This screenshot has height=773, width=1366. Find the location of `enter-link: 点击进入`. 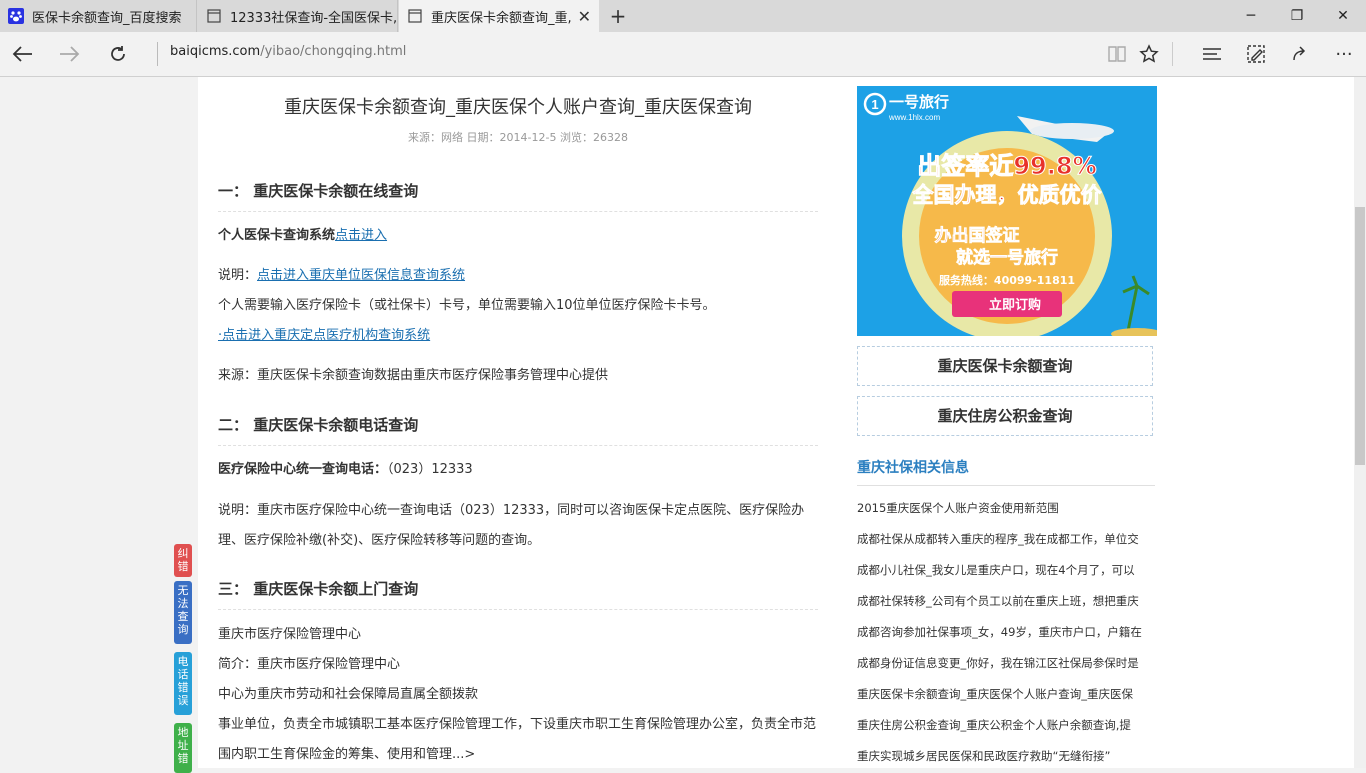

enter-link: 点击进入 is located at coordinates (361, 235).